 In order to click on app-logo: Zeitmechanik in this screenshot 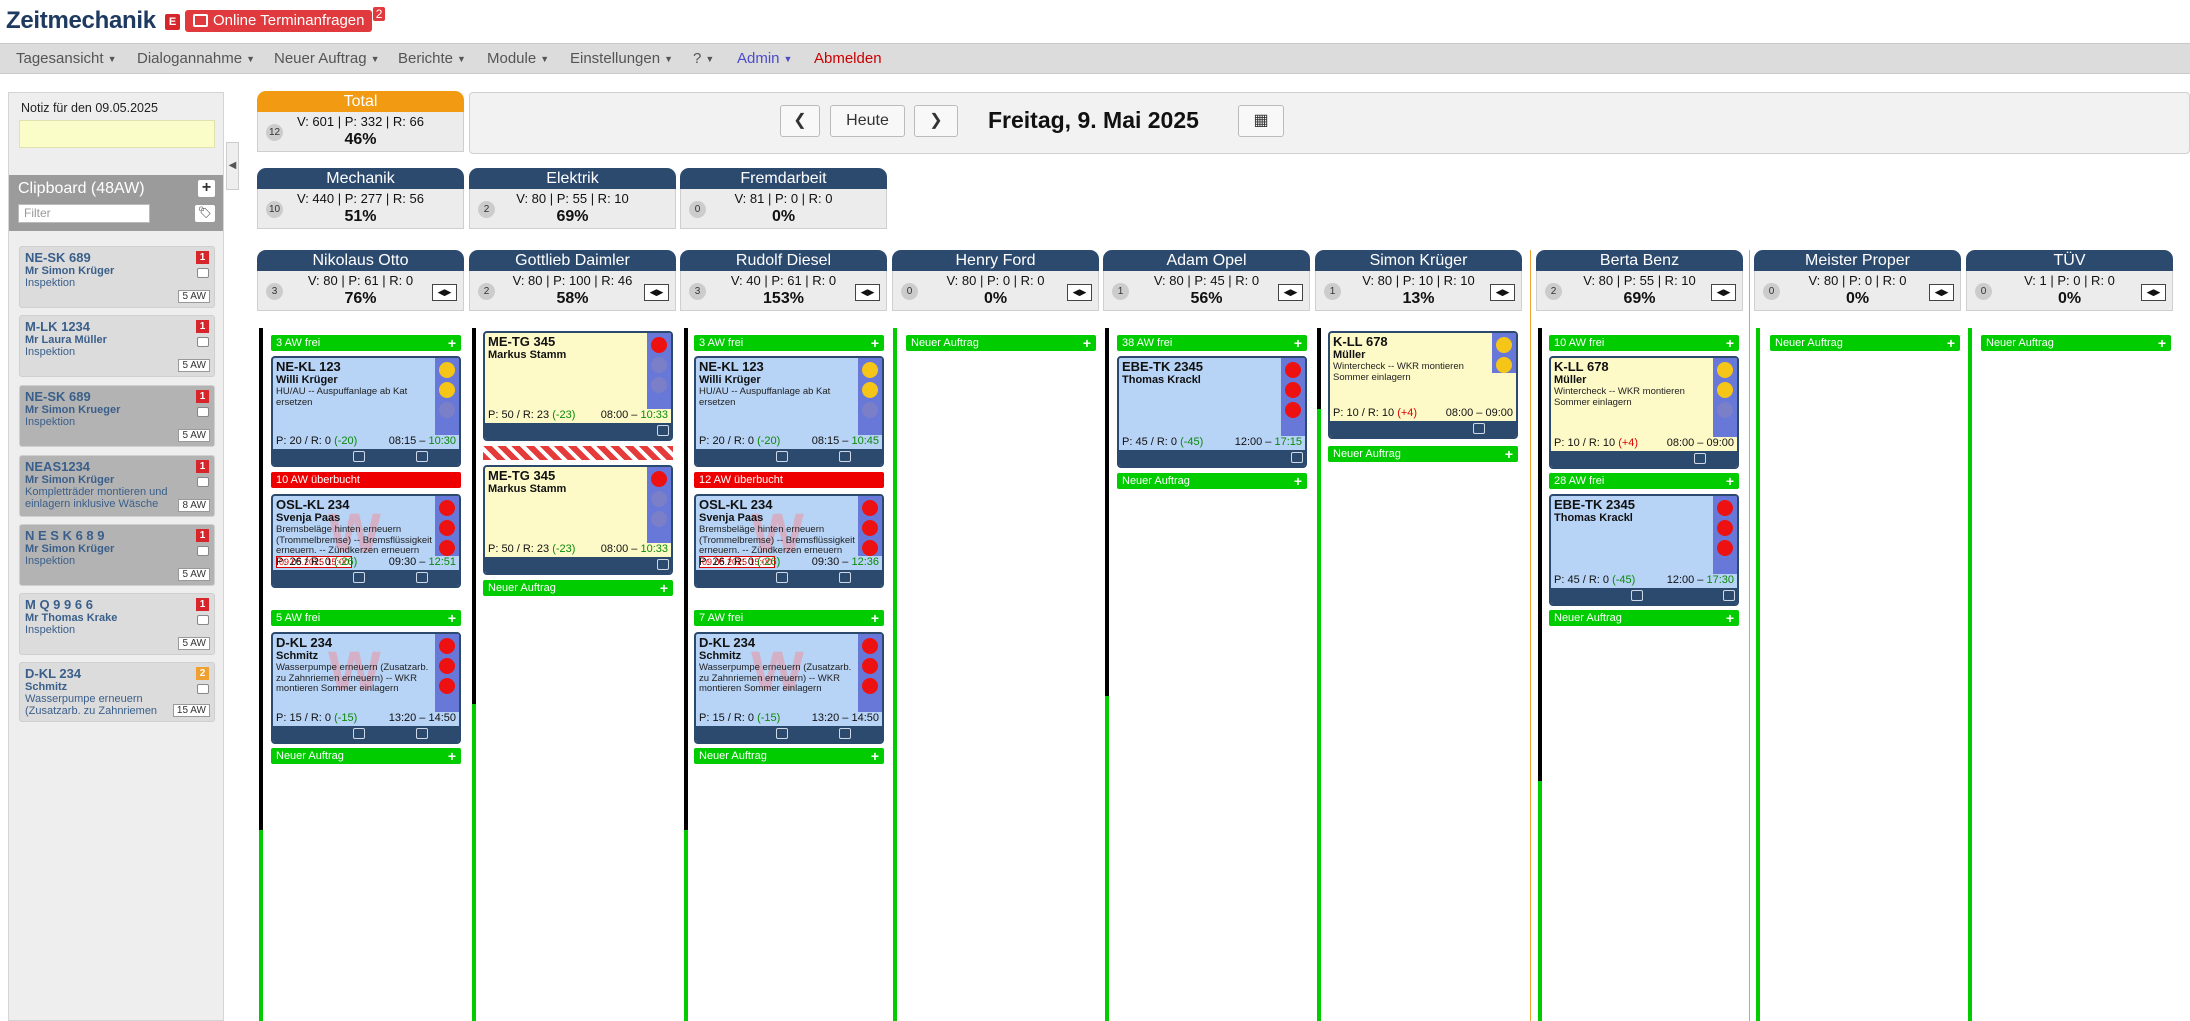, I will do `click(81, 21)`.